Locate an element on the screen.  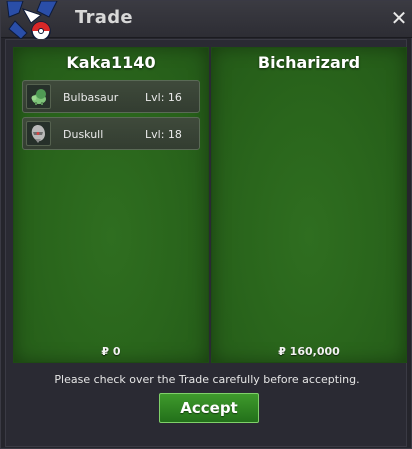
duskull-icon is located at coordinates (38, 134).